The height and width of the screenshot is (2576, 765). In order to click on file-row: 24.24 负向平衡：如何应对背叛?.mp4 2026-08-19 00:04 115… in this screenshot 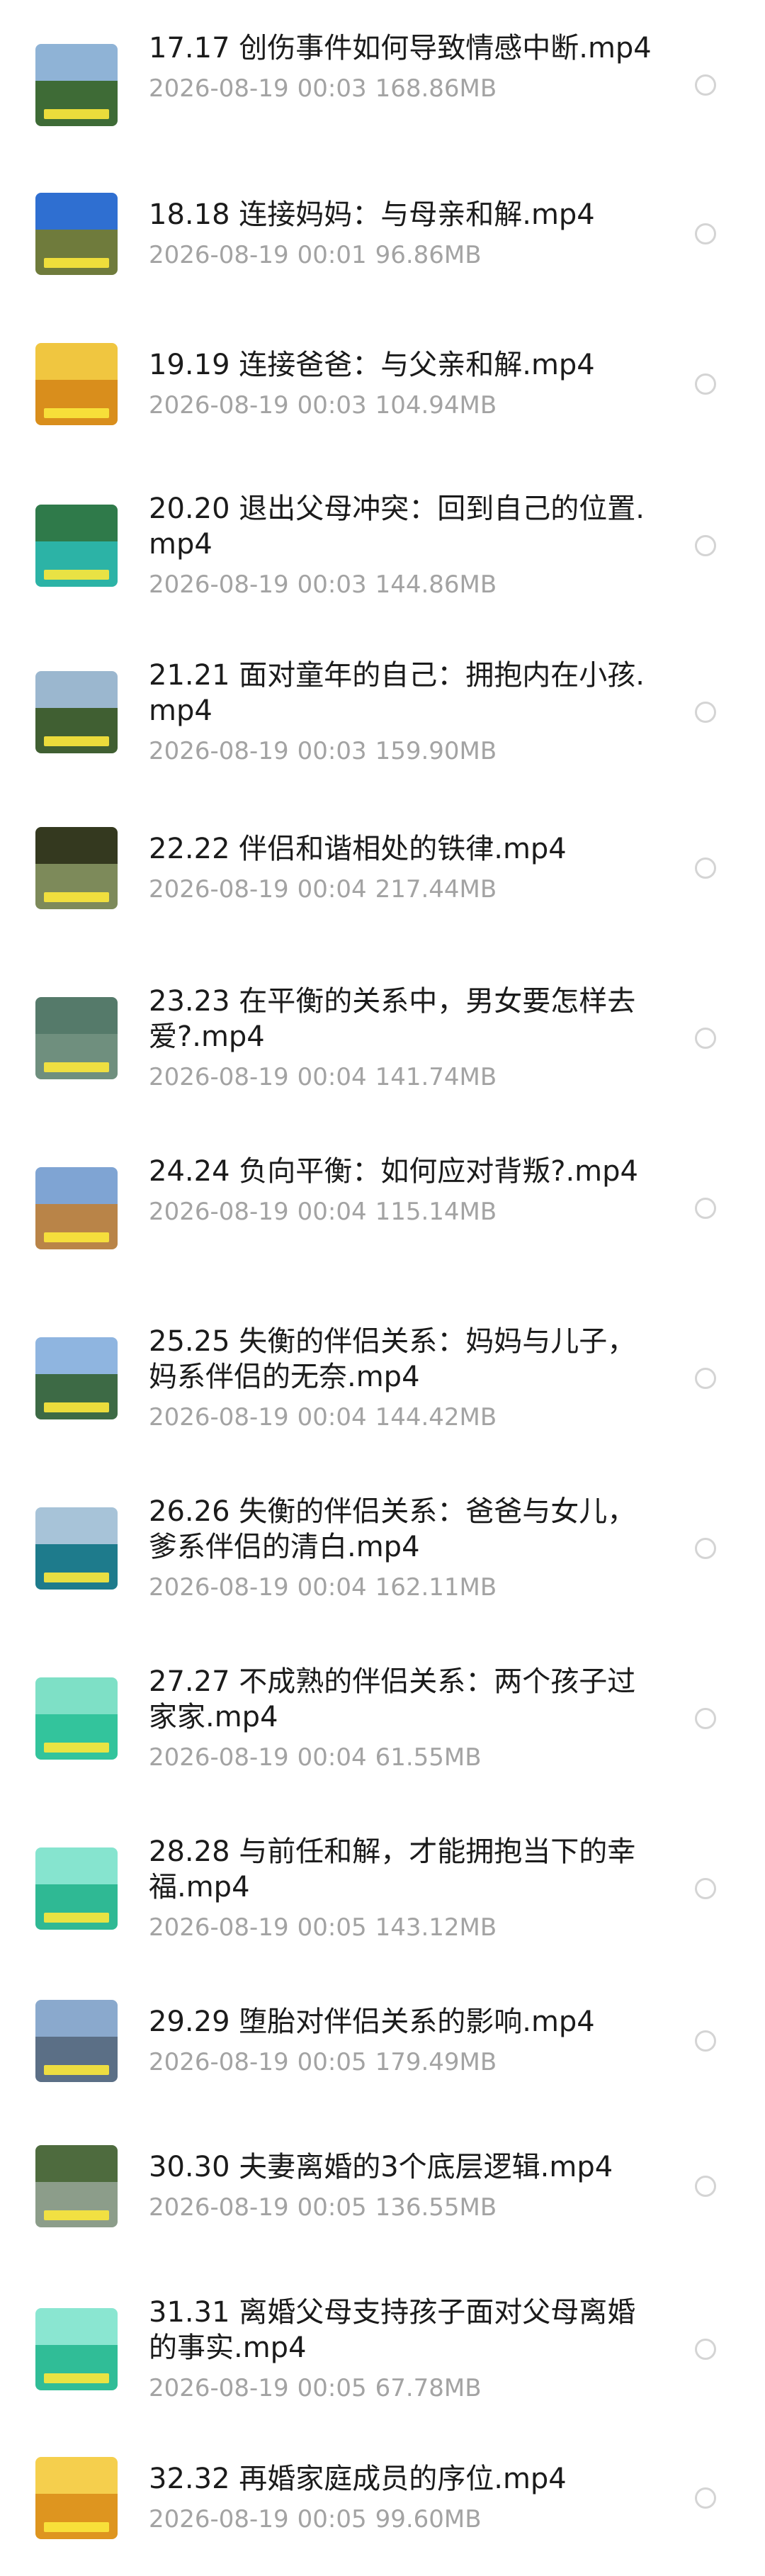, I will do `click(382, 1208)`.